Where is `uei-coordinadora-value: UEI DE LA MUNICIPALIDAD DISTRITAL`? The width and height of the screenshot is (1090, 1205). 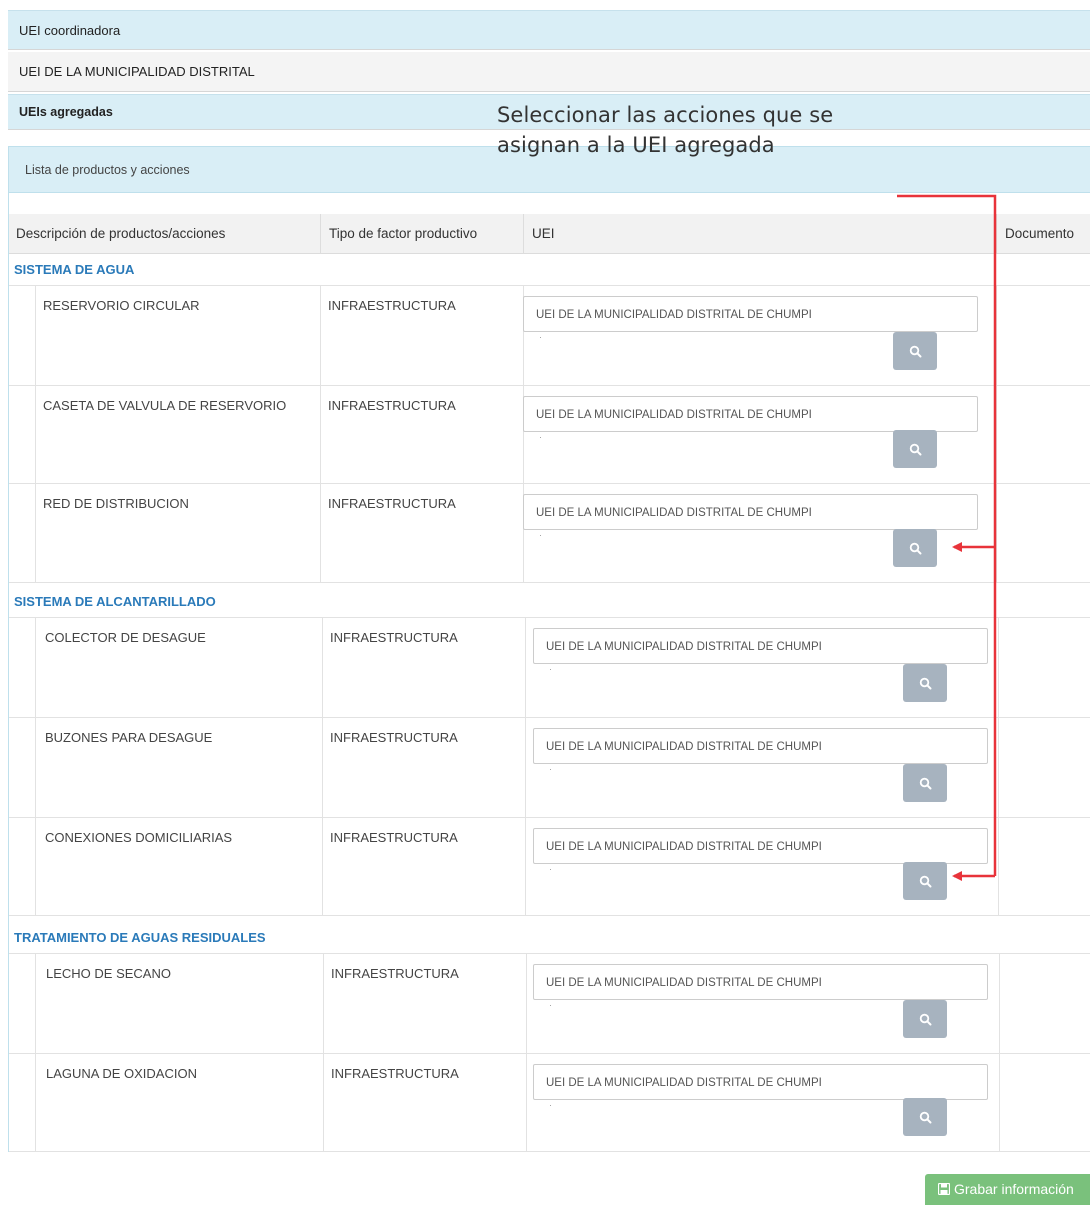 uei-coordinadora-value: UEI DE LA MUNICIPALIDAD DISTRITAL is located at coordinates (549, 72).